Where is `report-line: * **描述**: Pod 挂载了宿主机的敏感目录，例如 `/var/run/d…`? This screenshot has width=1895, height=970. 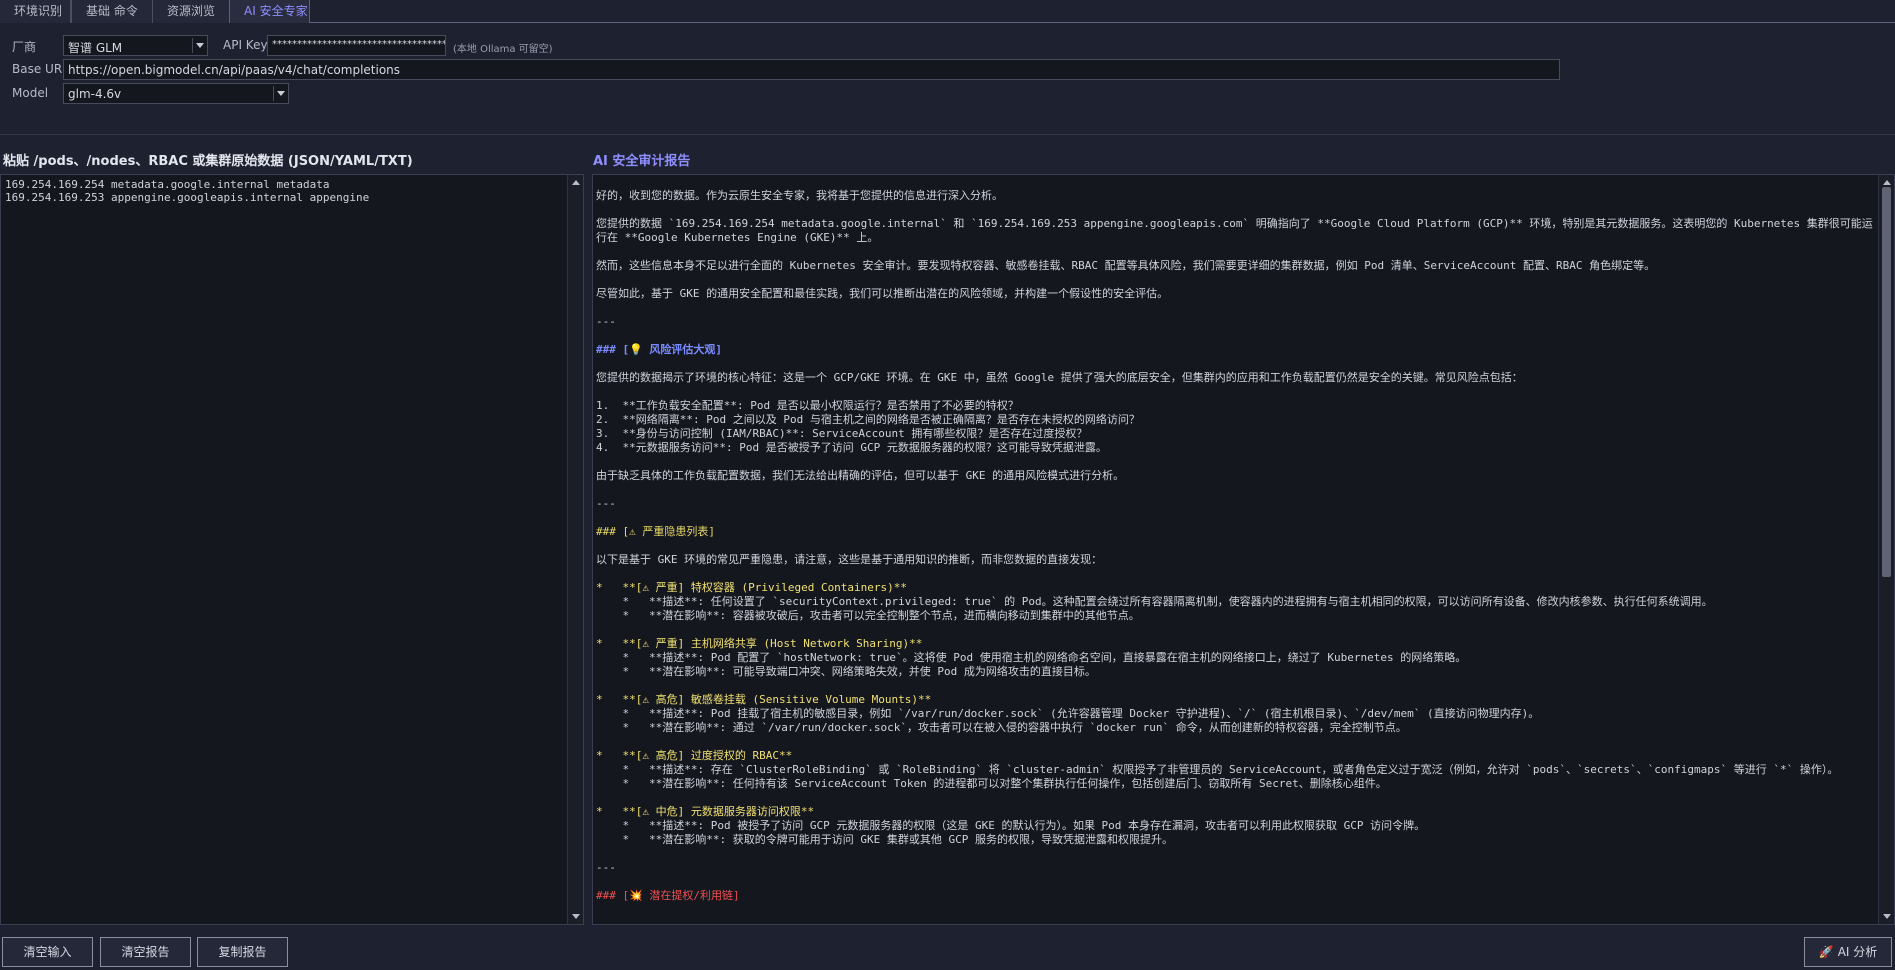 report-line: * **描述**: Pod 挂载了宿主机的敏感目录，例如 `/var/run/d… is located at coordinates (1068, 713).